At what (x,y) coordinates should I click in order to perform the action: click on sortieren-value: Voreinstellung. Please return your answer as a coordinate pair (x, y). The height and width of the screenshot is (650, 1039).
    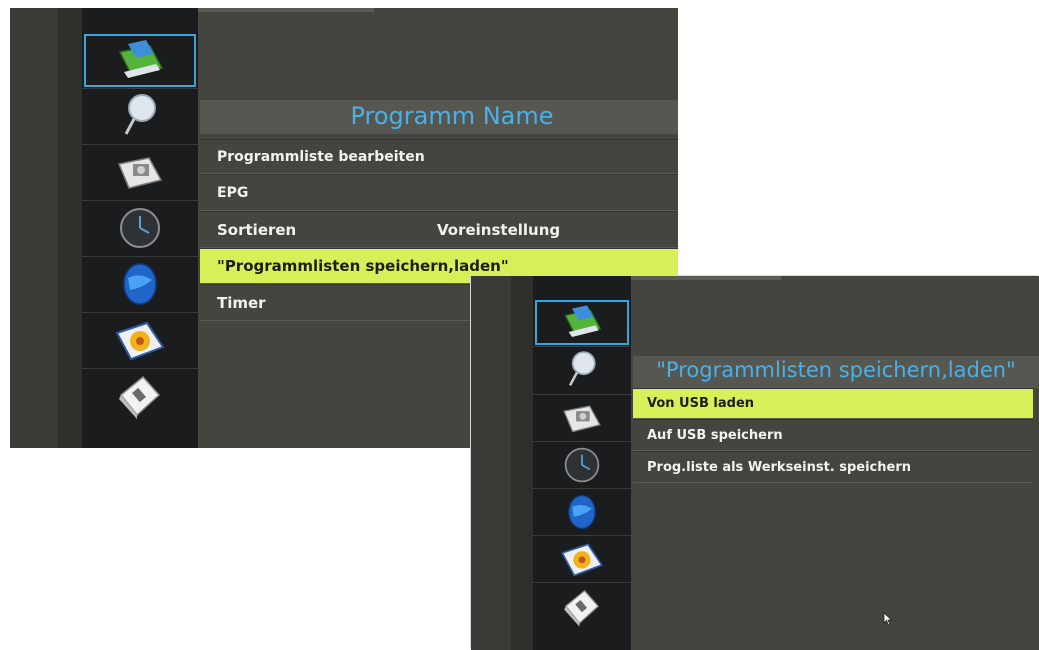
    Looking at the image, I should click on (499, 229).